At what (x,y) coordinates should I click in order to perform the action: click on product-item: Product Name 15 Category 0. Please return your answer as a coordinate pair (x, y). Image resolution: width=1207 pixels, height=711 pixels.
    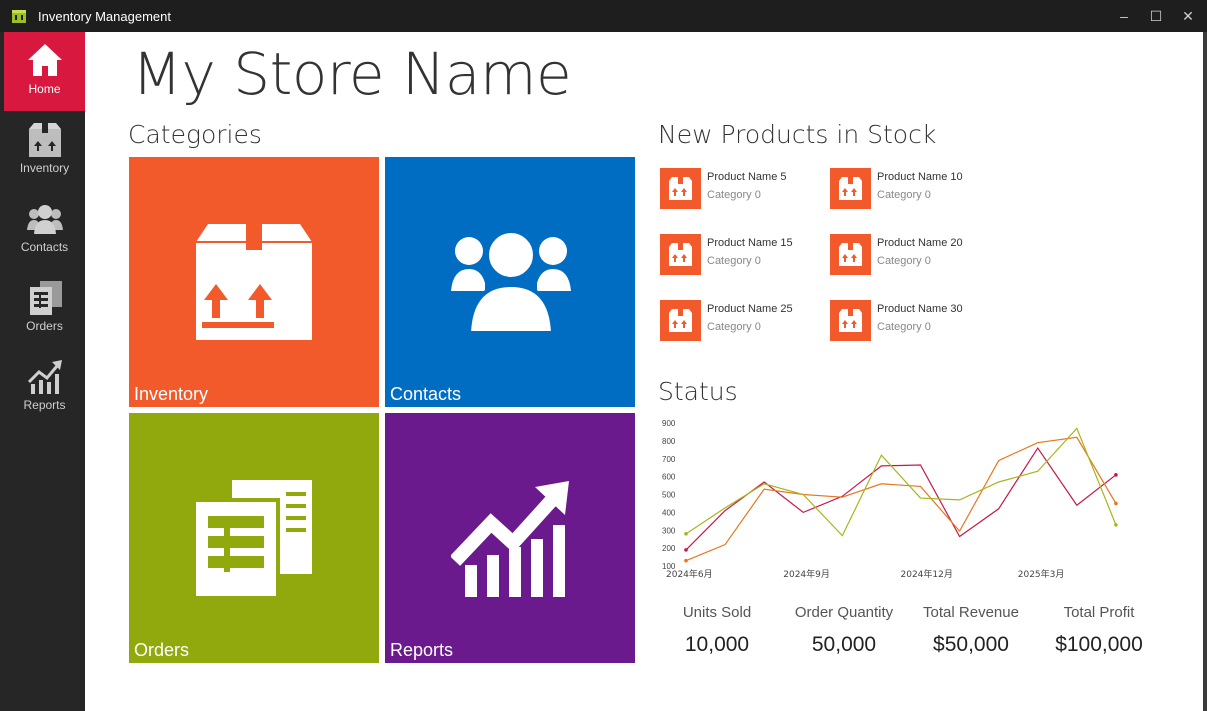
    Looking at the image, I should click on (745, 257).